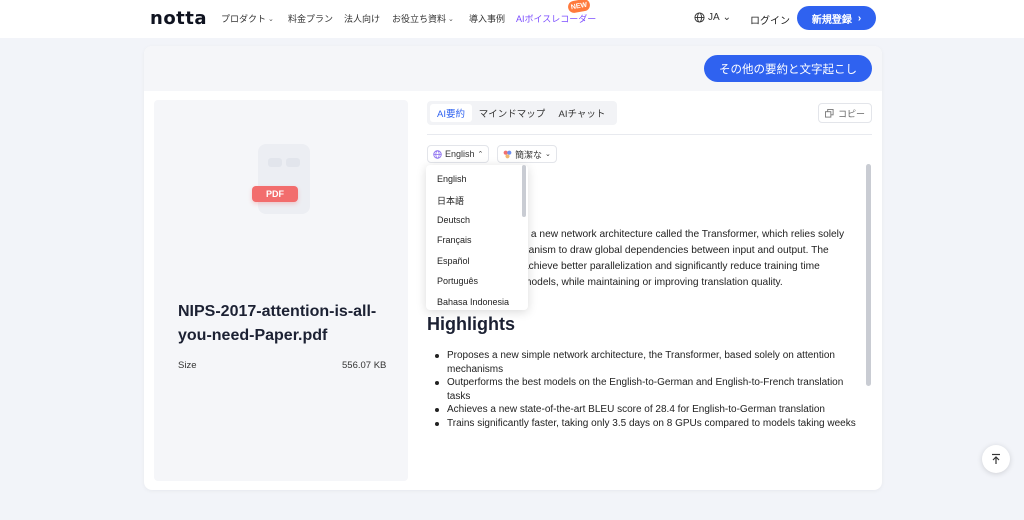  Describe the element at coordinates (480, 154) in the screenshot. I see `chevron-up-icon: ⌃` at that location.